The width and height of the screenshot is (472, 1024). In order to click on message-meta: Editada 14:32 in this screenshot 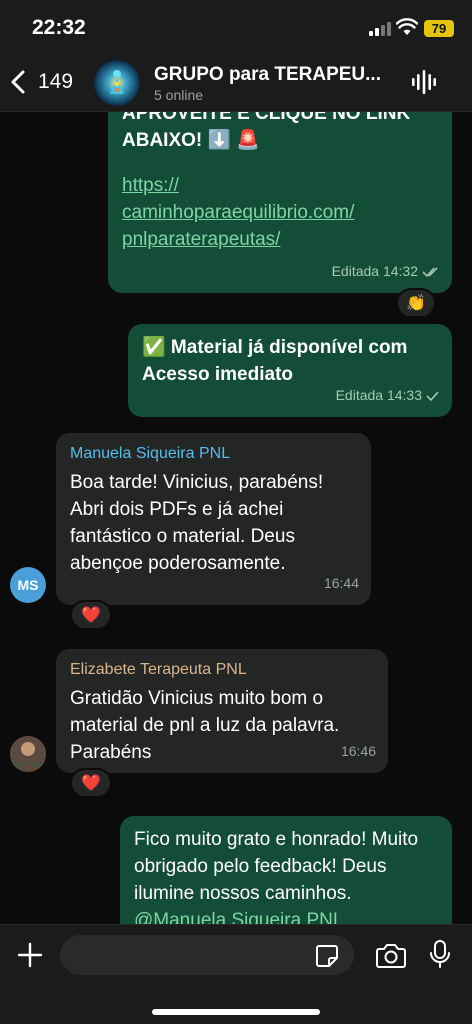, I will do `click(386, 271)`.